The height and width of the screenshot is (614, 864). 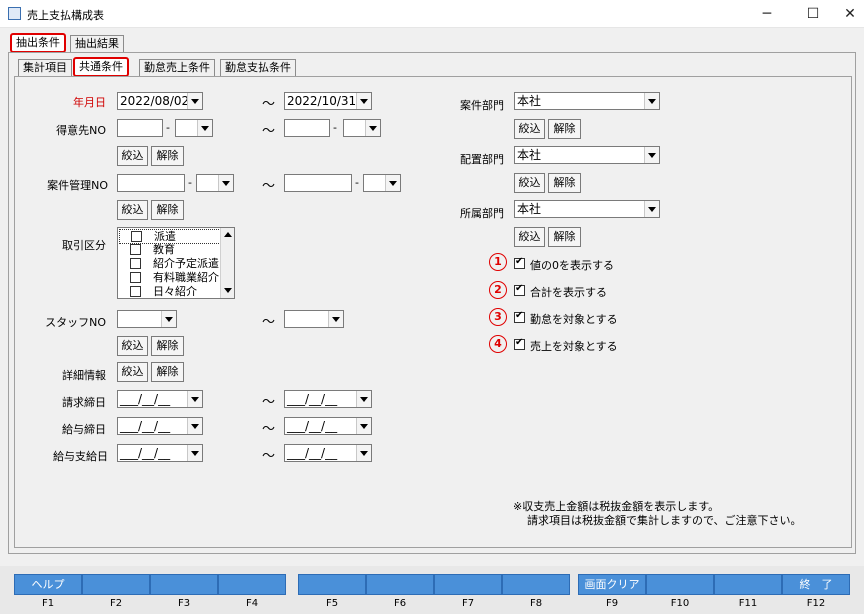 What do you see at coordinates (400, 584) in the screenshot?
I see `function-key-f6` at bounding box center [400, 584].